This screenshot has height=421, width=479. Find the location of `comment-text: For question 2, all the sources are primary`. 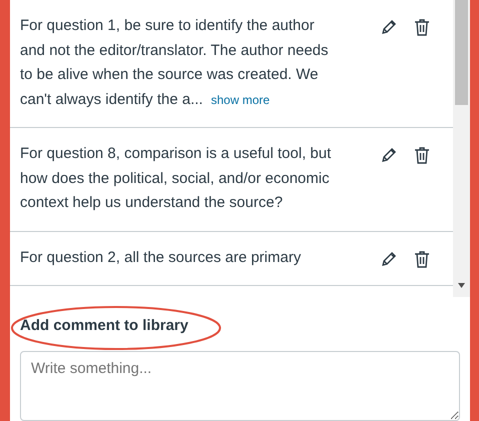

comment-text: For question 2, all the sources are primary is located at coordinates (161, 258).